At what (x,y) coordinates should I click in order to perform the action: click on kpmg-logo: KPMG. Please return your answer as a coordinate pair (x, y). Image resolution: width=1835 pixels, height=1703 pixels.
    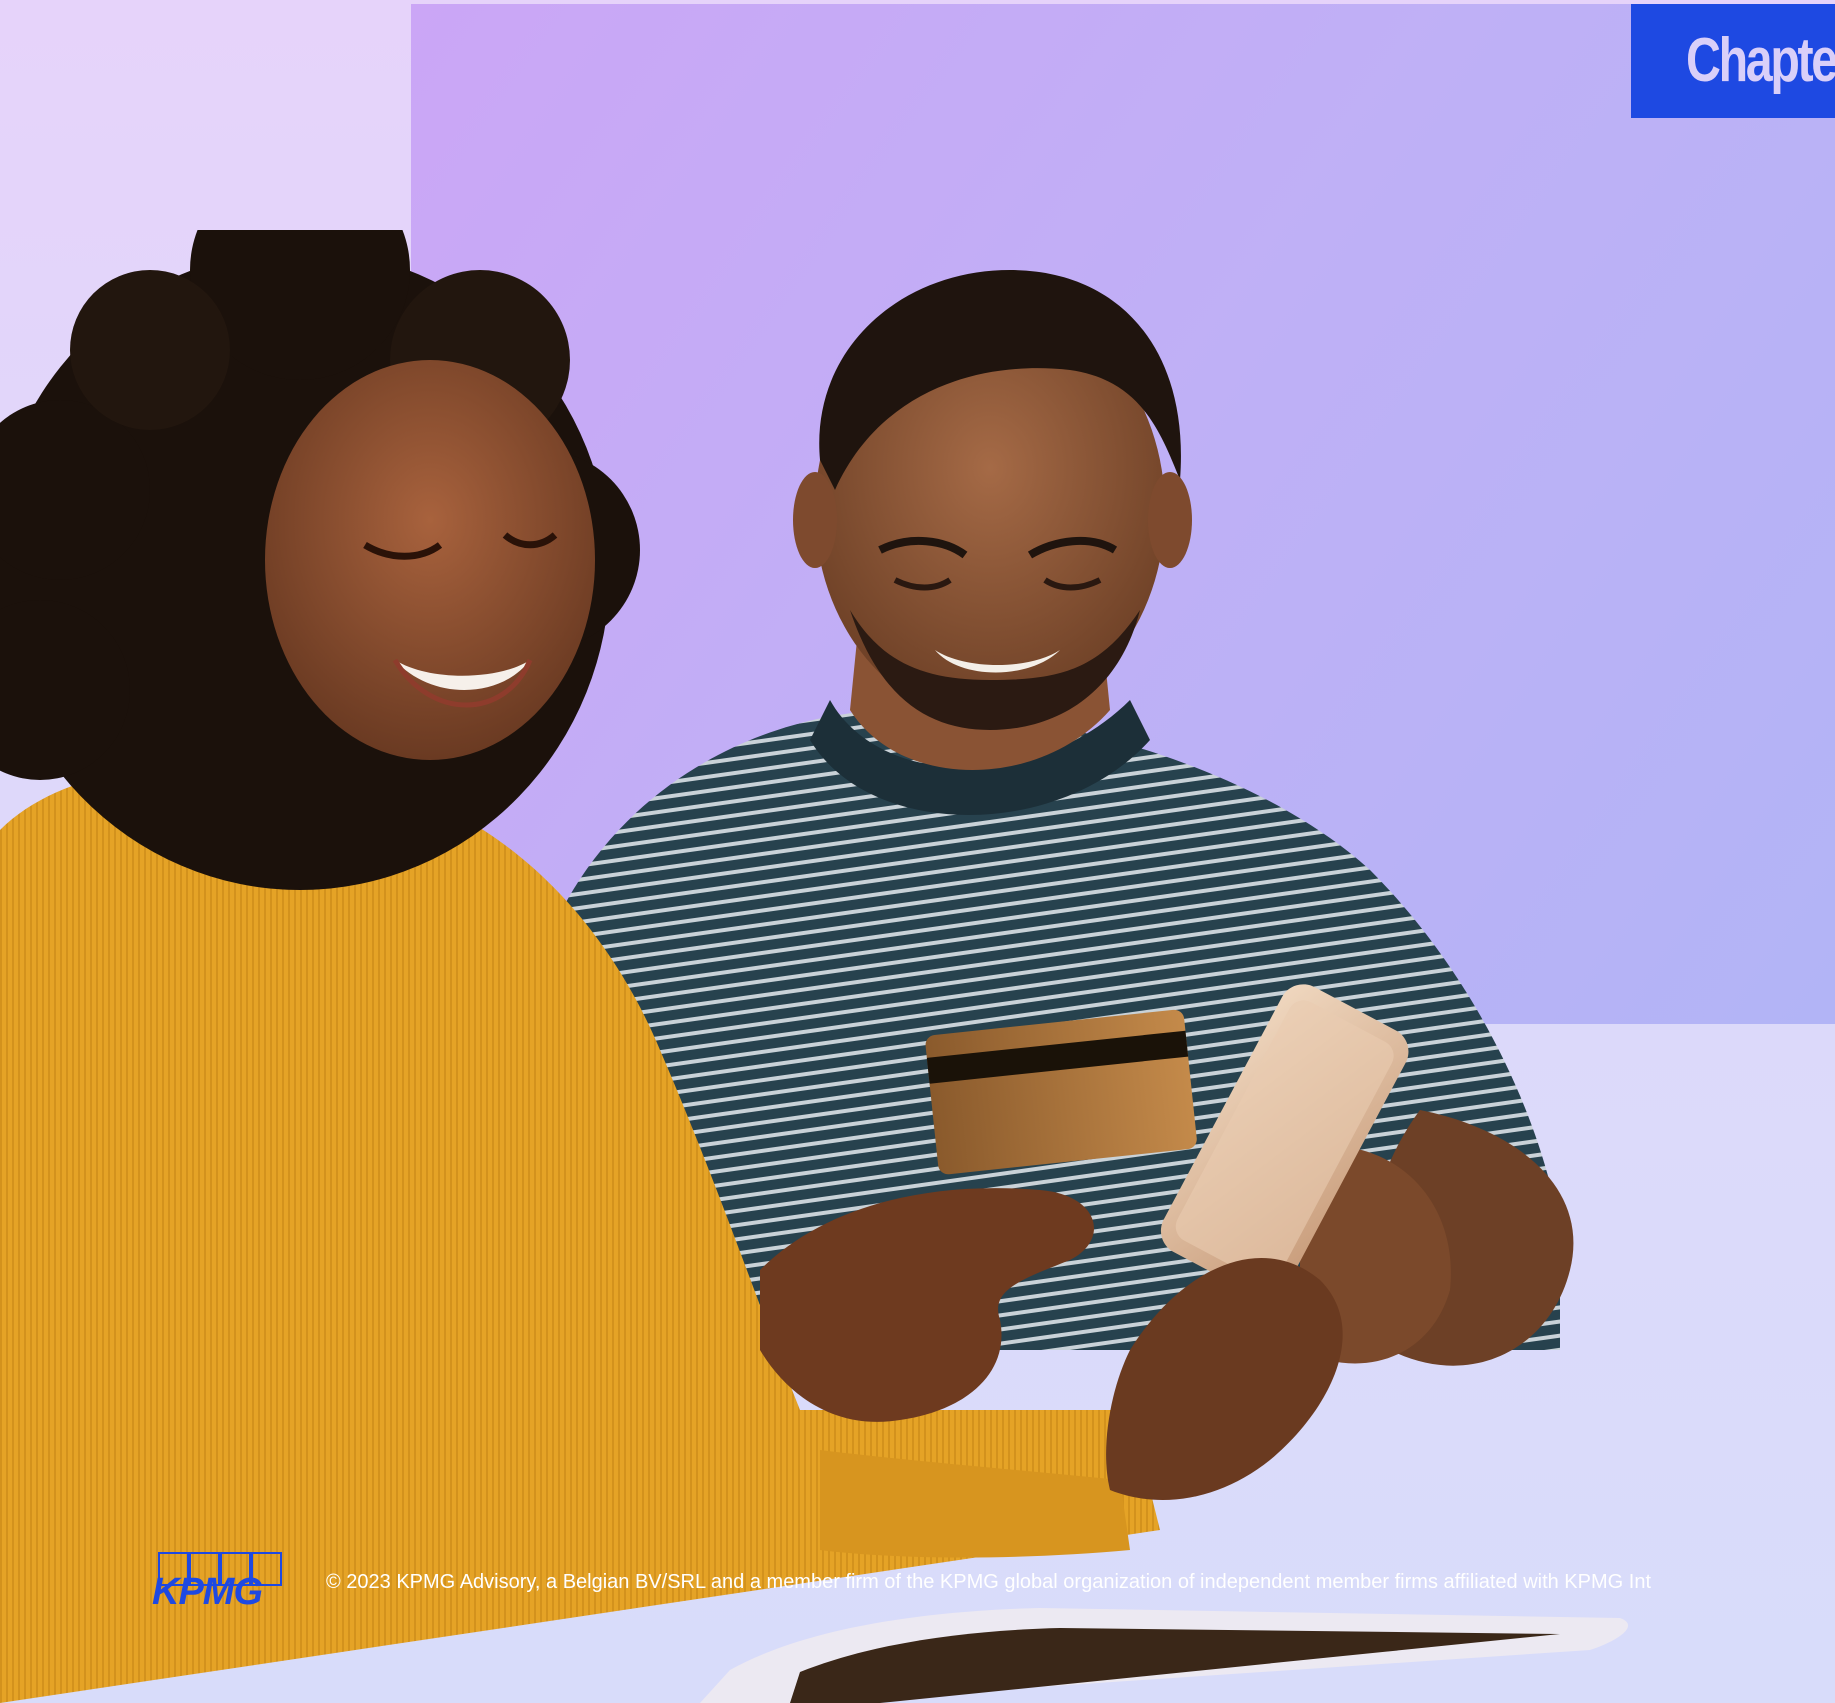
    Looking at the image, I should click on (217, 1580).